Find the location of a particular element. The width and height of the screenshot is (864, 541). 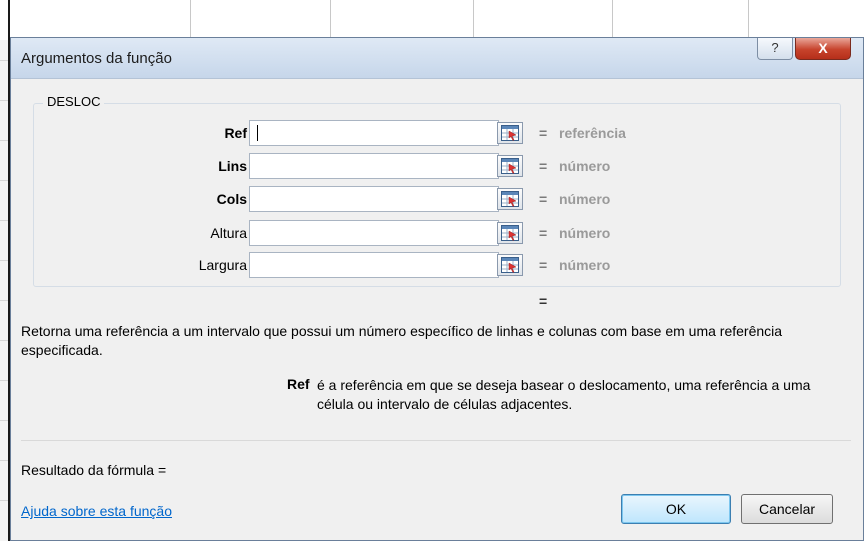

help-button: ? is located at coordinates (775, 49).